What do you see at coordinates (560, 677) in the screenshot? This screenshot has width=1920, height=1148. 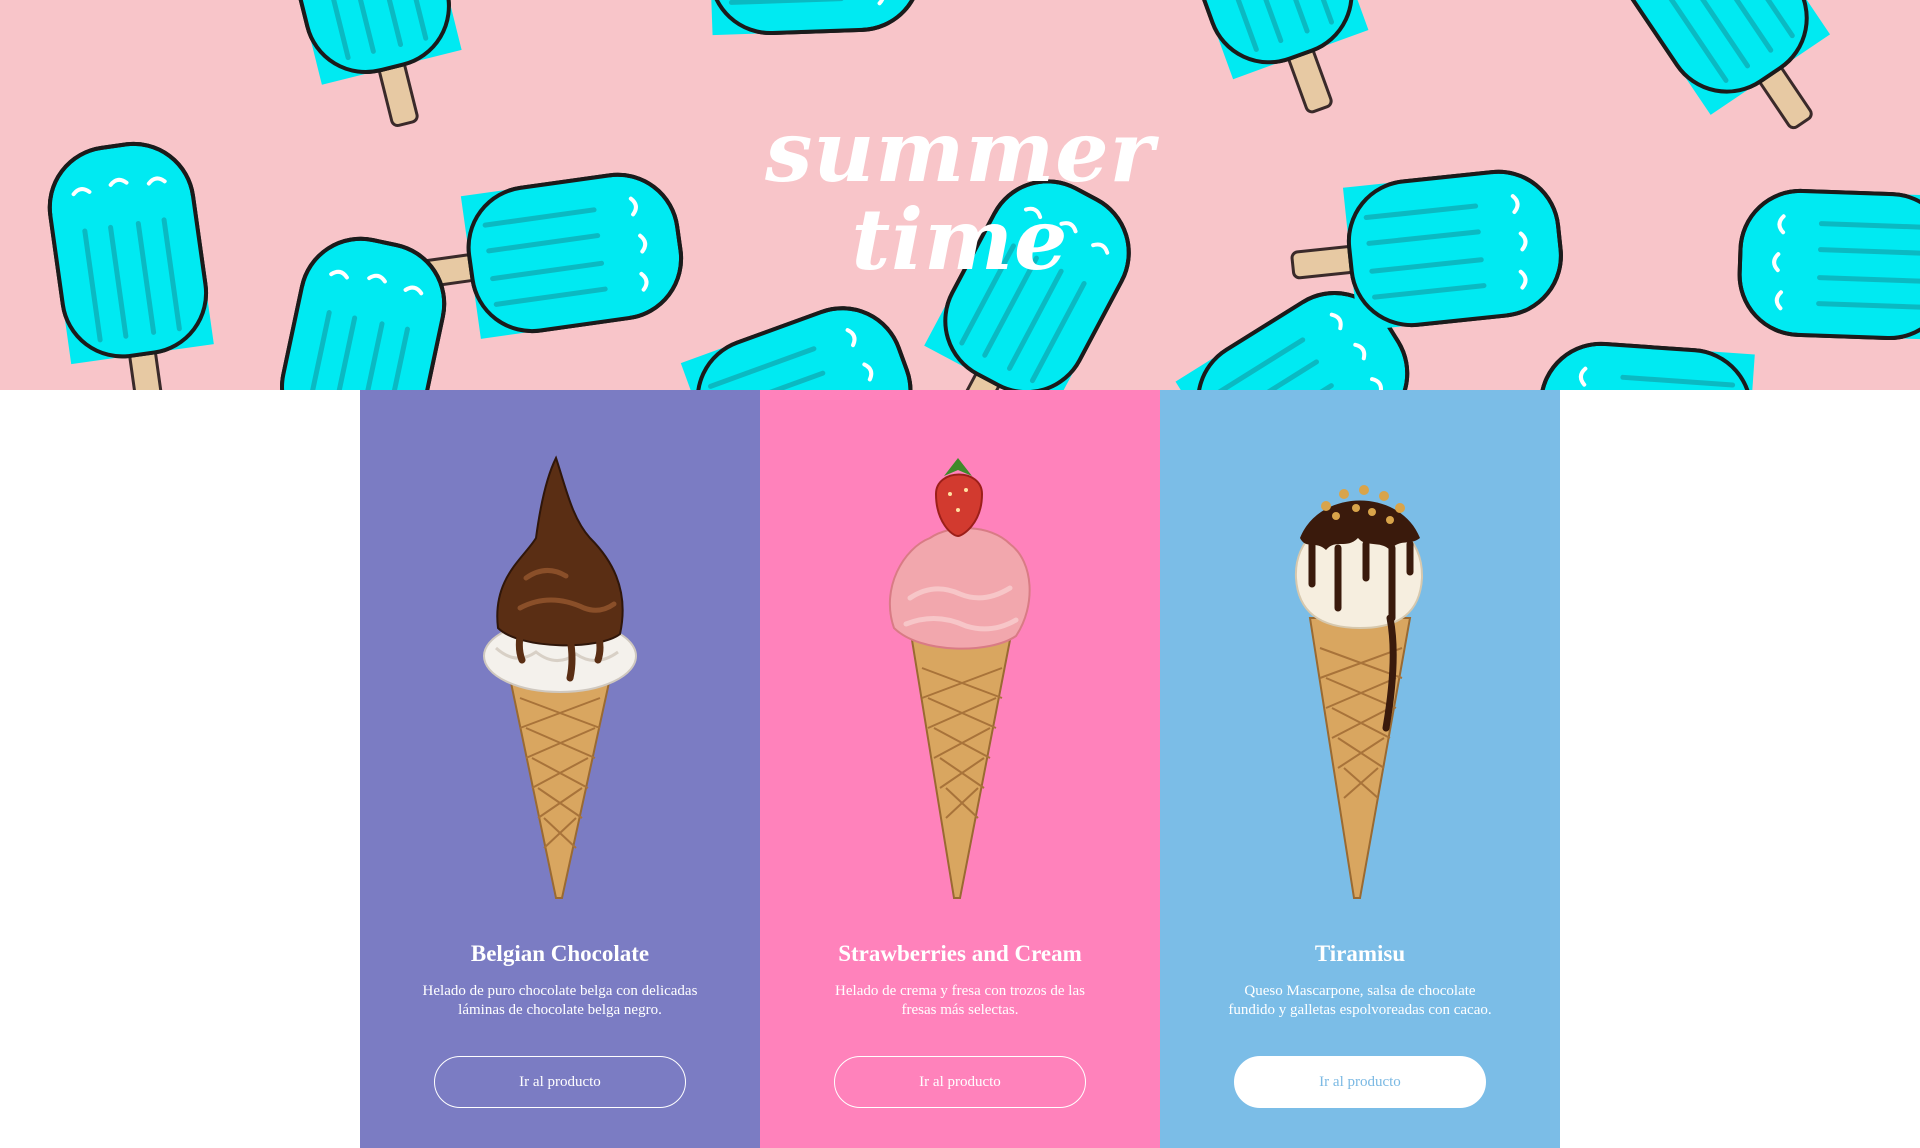 I see `chocolate-cone-icon` at bounding box center [560, 677].